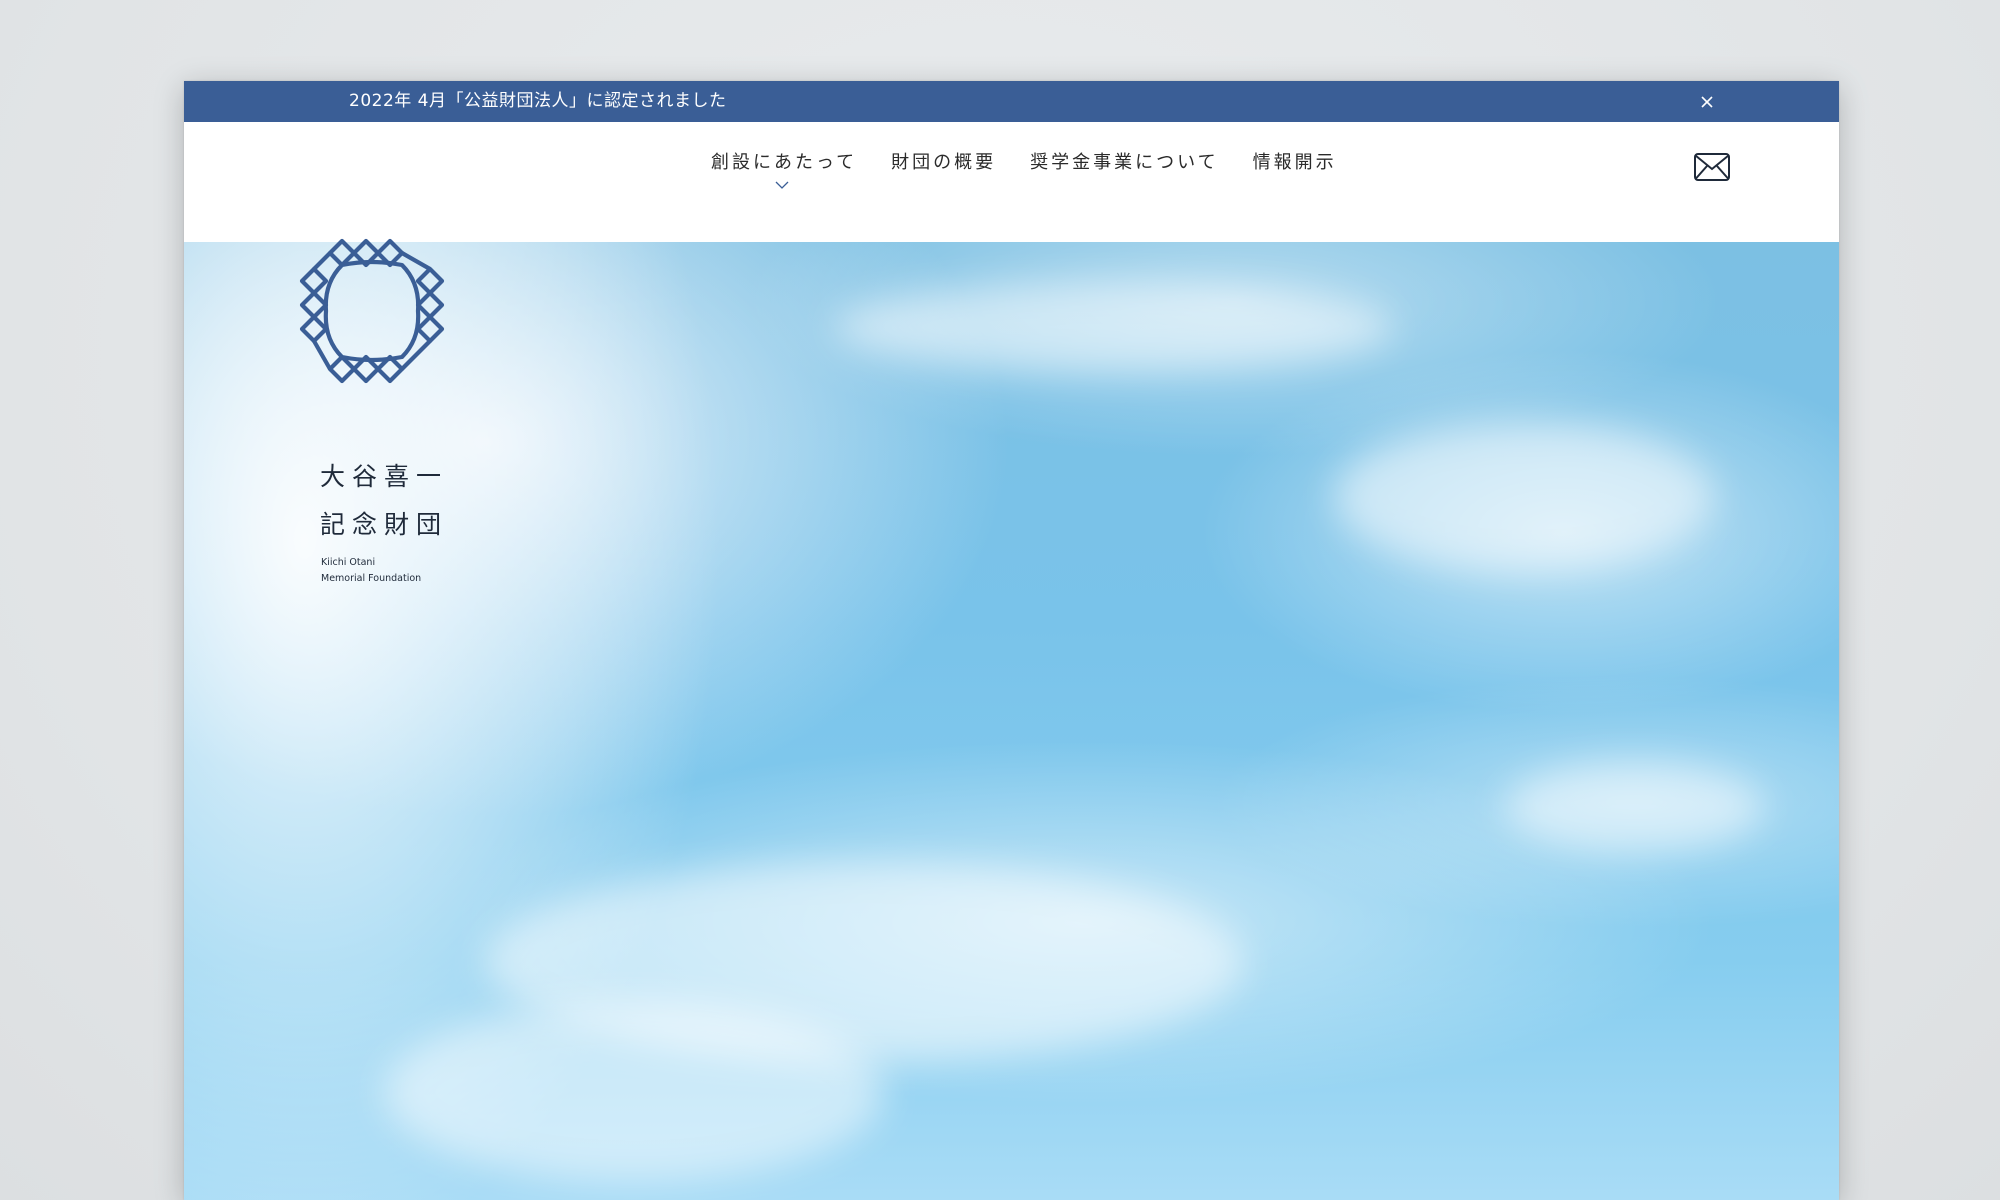 This screenshot has height=1200, width=2000. I want to click on nav-item-label: 財団の概要, so click(944, 162).